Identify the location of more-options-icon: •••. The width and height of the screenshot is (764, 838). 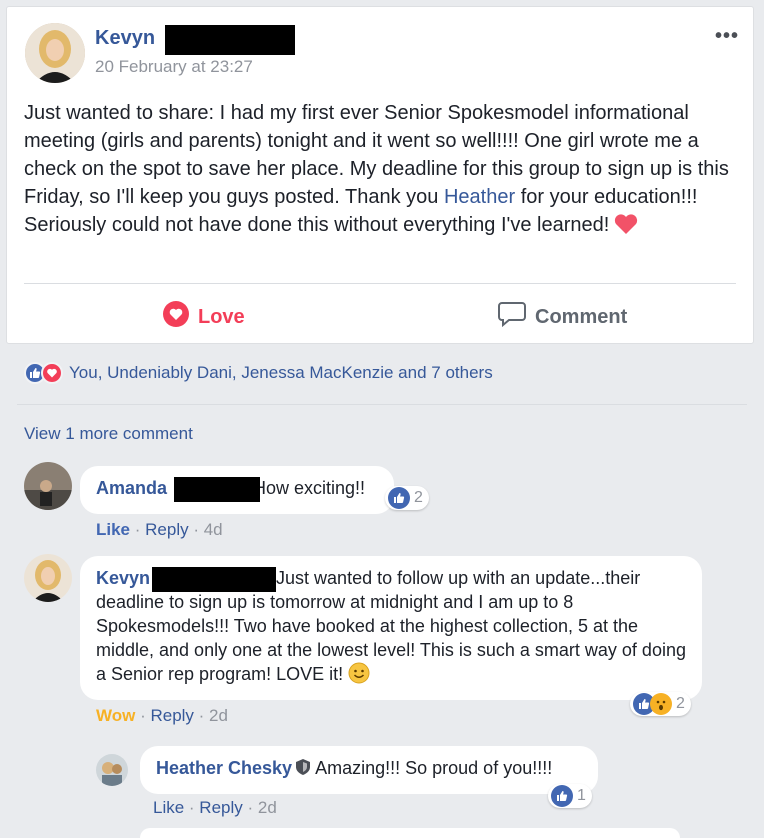
(727, 36).